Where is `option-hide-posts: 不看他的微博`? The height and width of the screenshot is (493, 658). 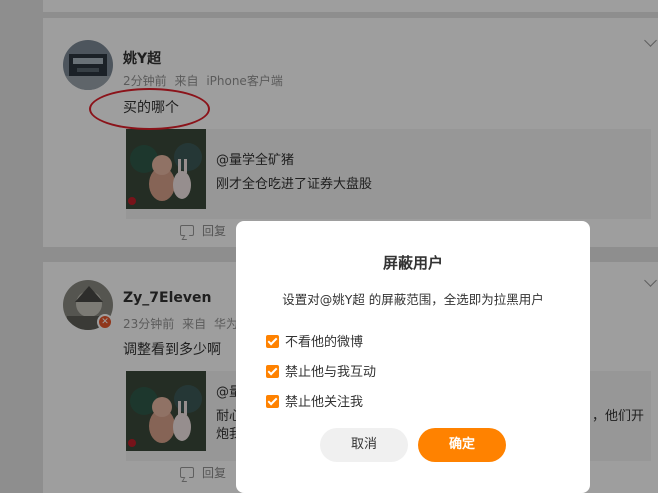 option-hide-posts: 不看他的微博 is located at coordinates (315, 340).